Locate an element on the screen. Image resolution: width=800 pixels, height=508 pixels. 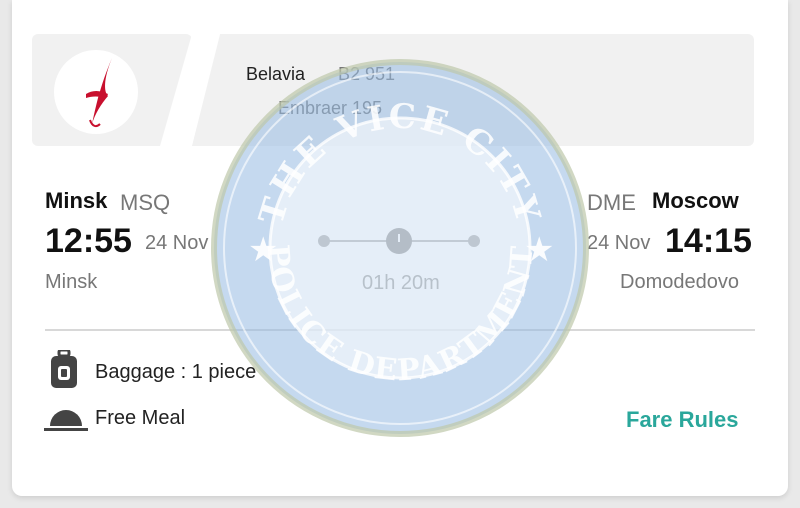
meal-cloche-icon is located at coordinates (66, 418).